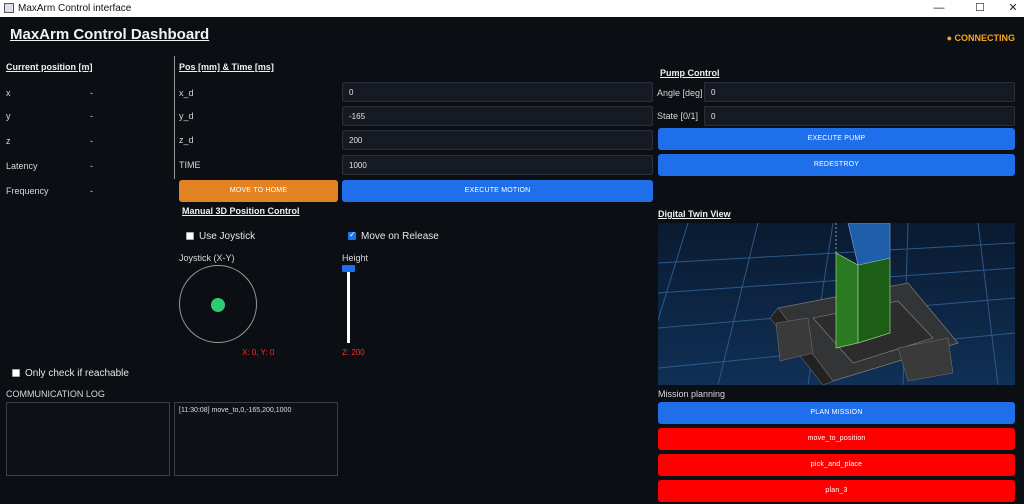 The height and width of the screenshot is (504, 1024). What do you see at coordinates (353, 352) in the screenshot?
I see `height-readout: Z: 200` at bounding box center [353, 352].